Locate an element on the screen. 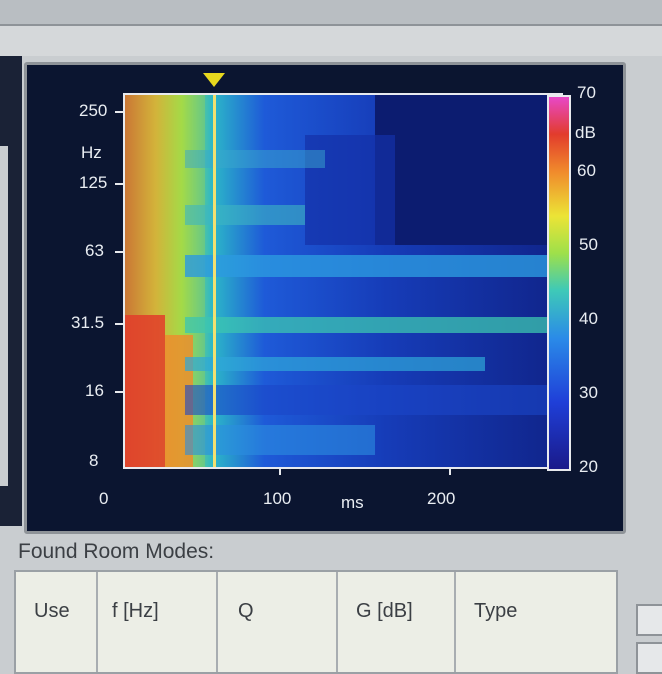 This screenshot has height=674, width=662. room-modes-title: Found Room Modes: is located at coordinates (116, 551).